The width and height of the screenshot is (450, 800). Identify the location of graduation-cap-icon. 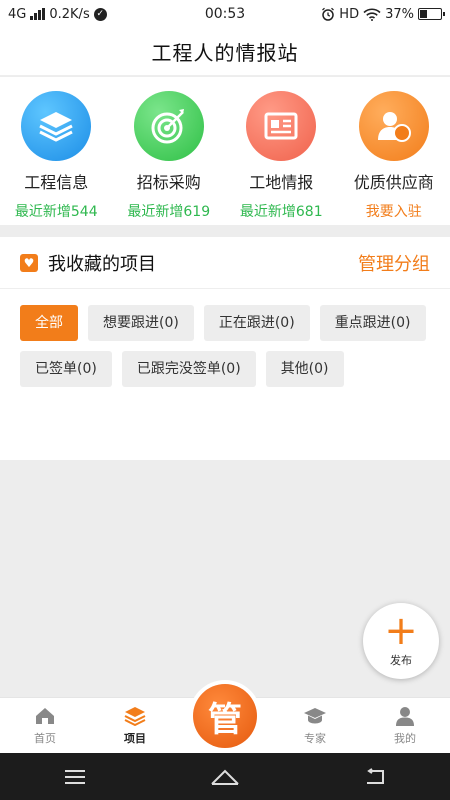
(315, 715).